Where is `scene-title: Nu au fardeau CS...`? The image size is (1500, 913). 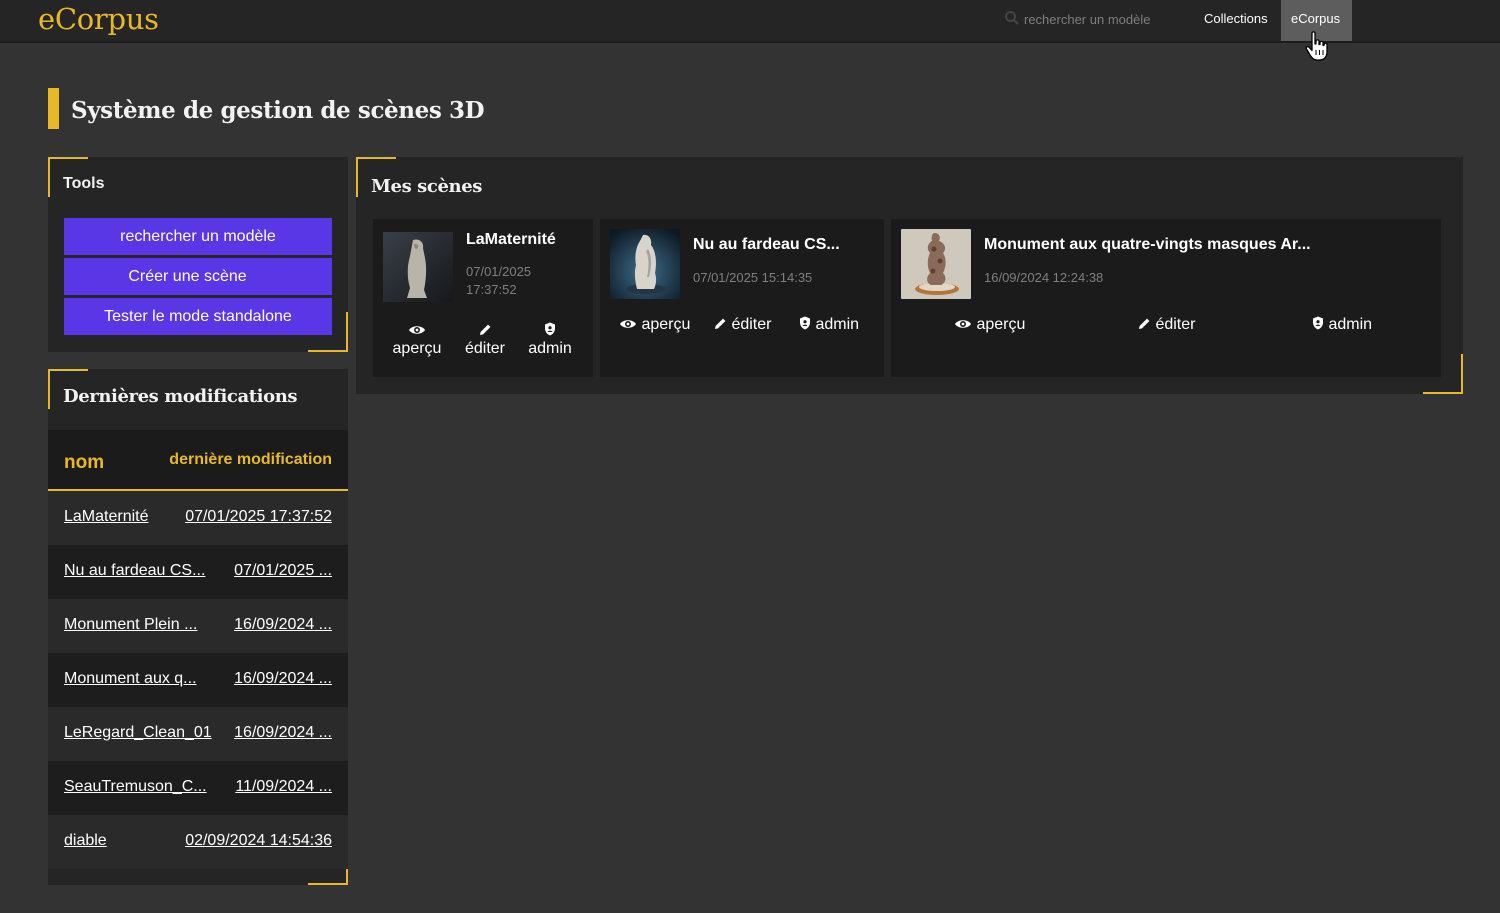
scene-title: Nu au fardeau CS... is located at coordinates (766, 245).